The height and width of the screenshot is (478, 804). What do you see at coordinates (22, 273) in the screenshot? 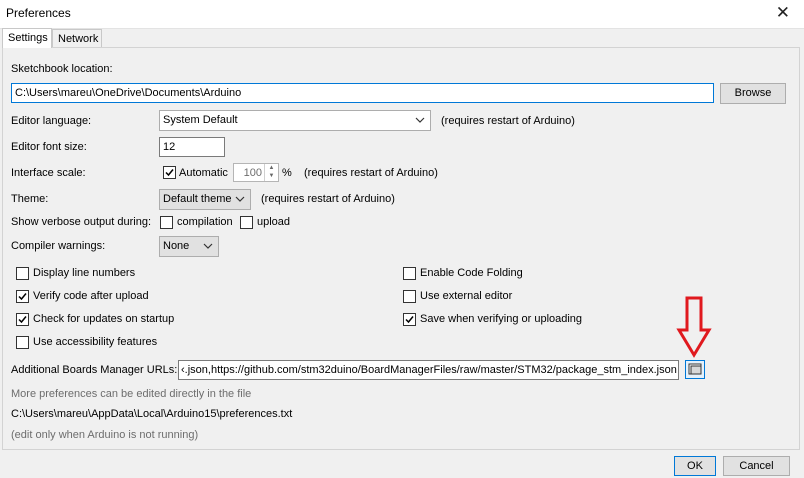
I see `display-line-numbers-checkbox` at bounding box center [22, 273].